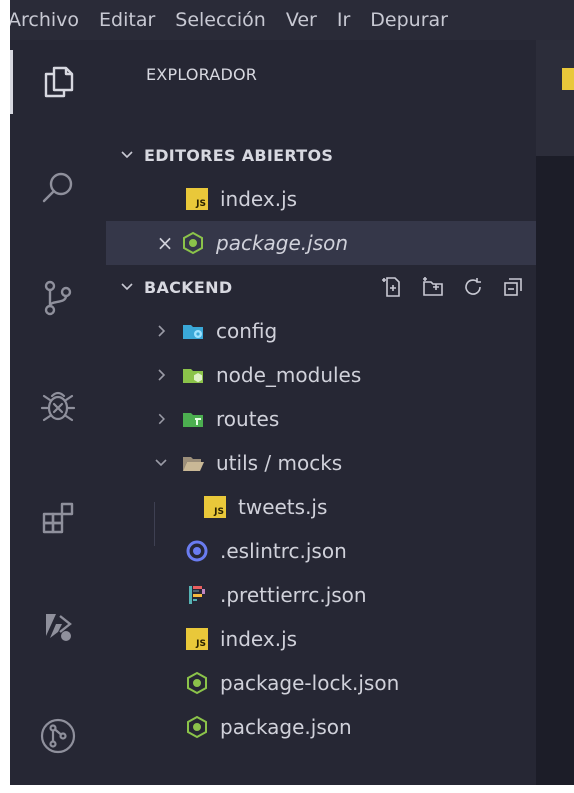 The image size is (574, 793). I want to click on file-item: JS tweets.js, so click(321, 507).